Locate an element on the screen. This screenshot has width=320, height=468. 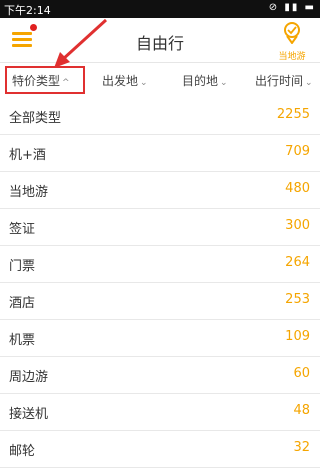
list-item: 当地游 480 is located at coordinates (160, 190).